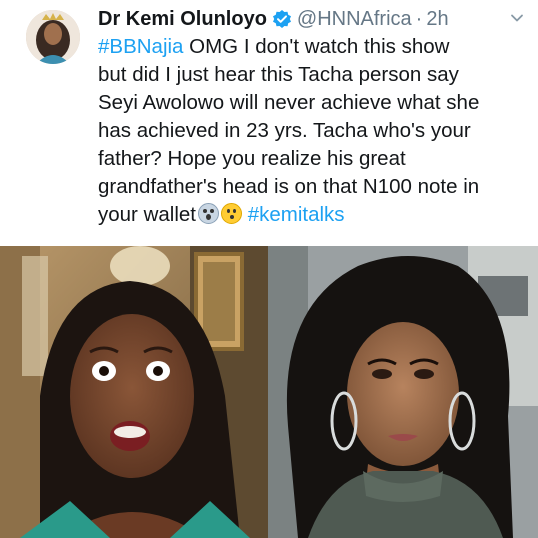  I want to click on tweet-text-line: your wallet #kemitalks, so click(313, 215).